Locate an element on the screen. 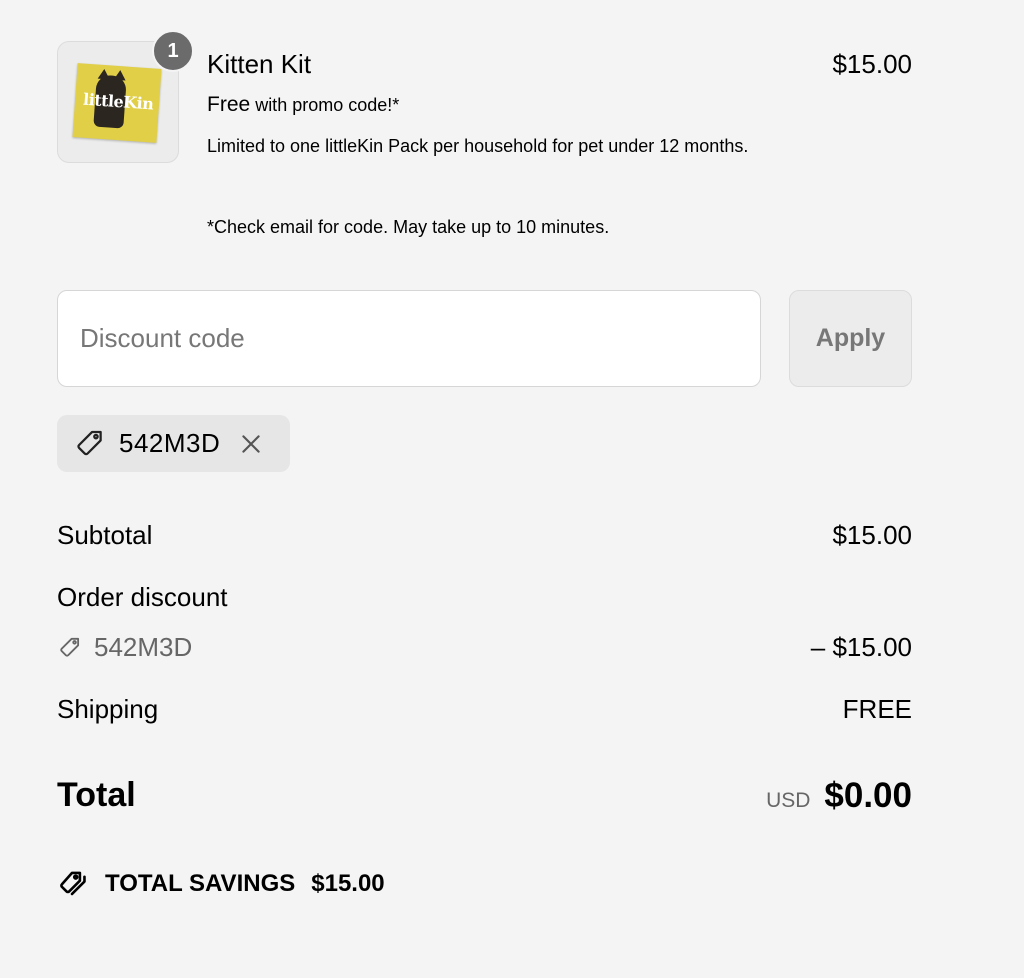  promo-suffix: with promo code!* is located at coordinates (325, 105).